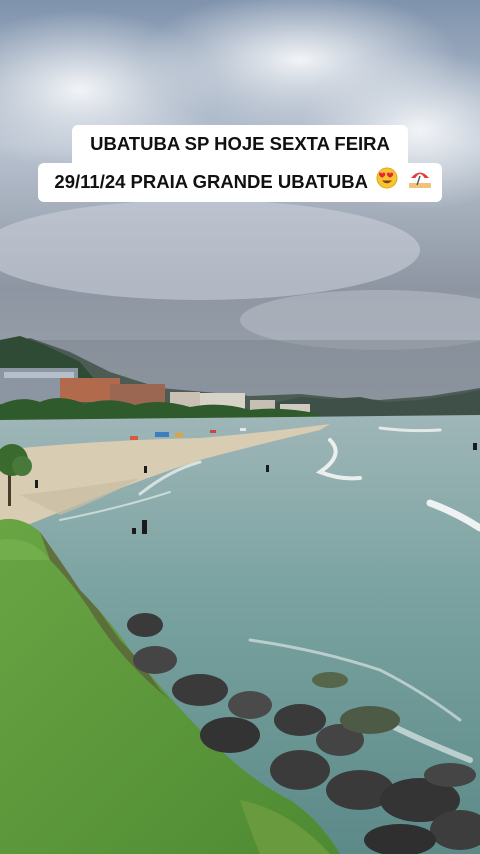 The height and width of the screenshot is (854, 480). Describe the element at coordinates (420, 183) in the screenshot. I see `beach-umbrella-icon` at that location.